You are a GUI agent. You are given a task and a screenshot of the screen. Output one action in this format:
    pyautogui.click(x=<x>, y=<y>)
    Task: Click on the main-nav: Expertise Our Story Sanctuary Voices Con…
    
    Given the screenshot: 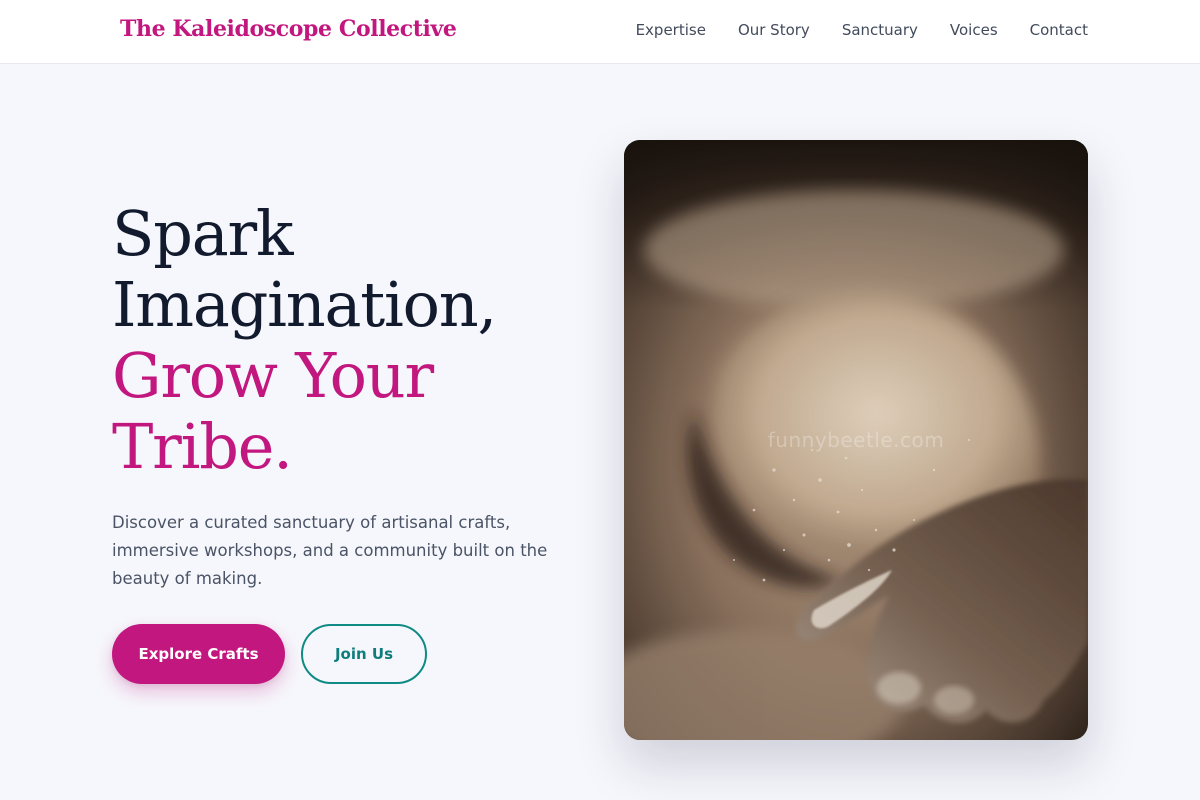 What is the action you would take?
    pyautogui.click(x=862, y=30)
    